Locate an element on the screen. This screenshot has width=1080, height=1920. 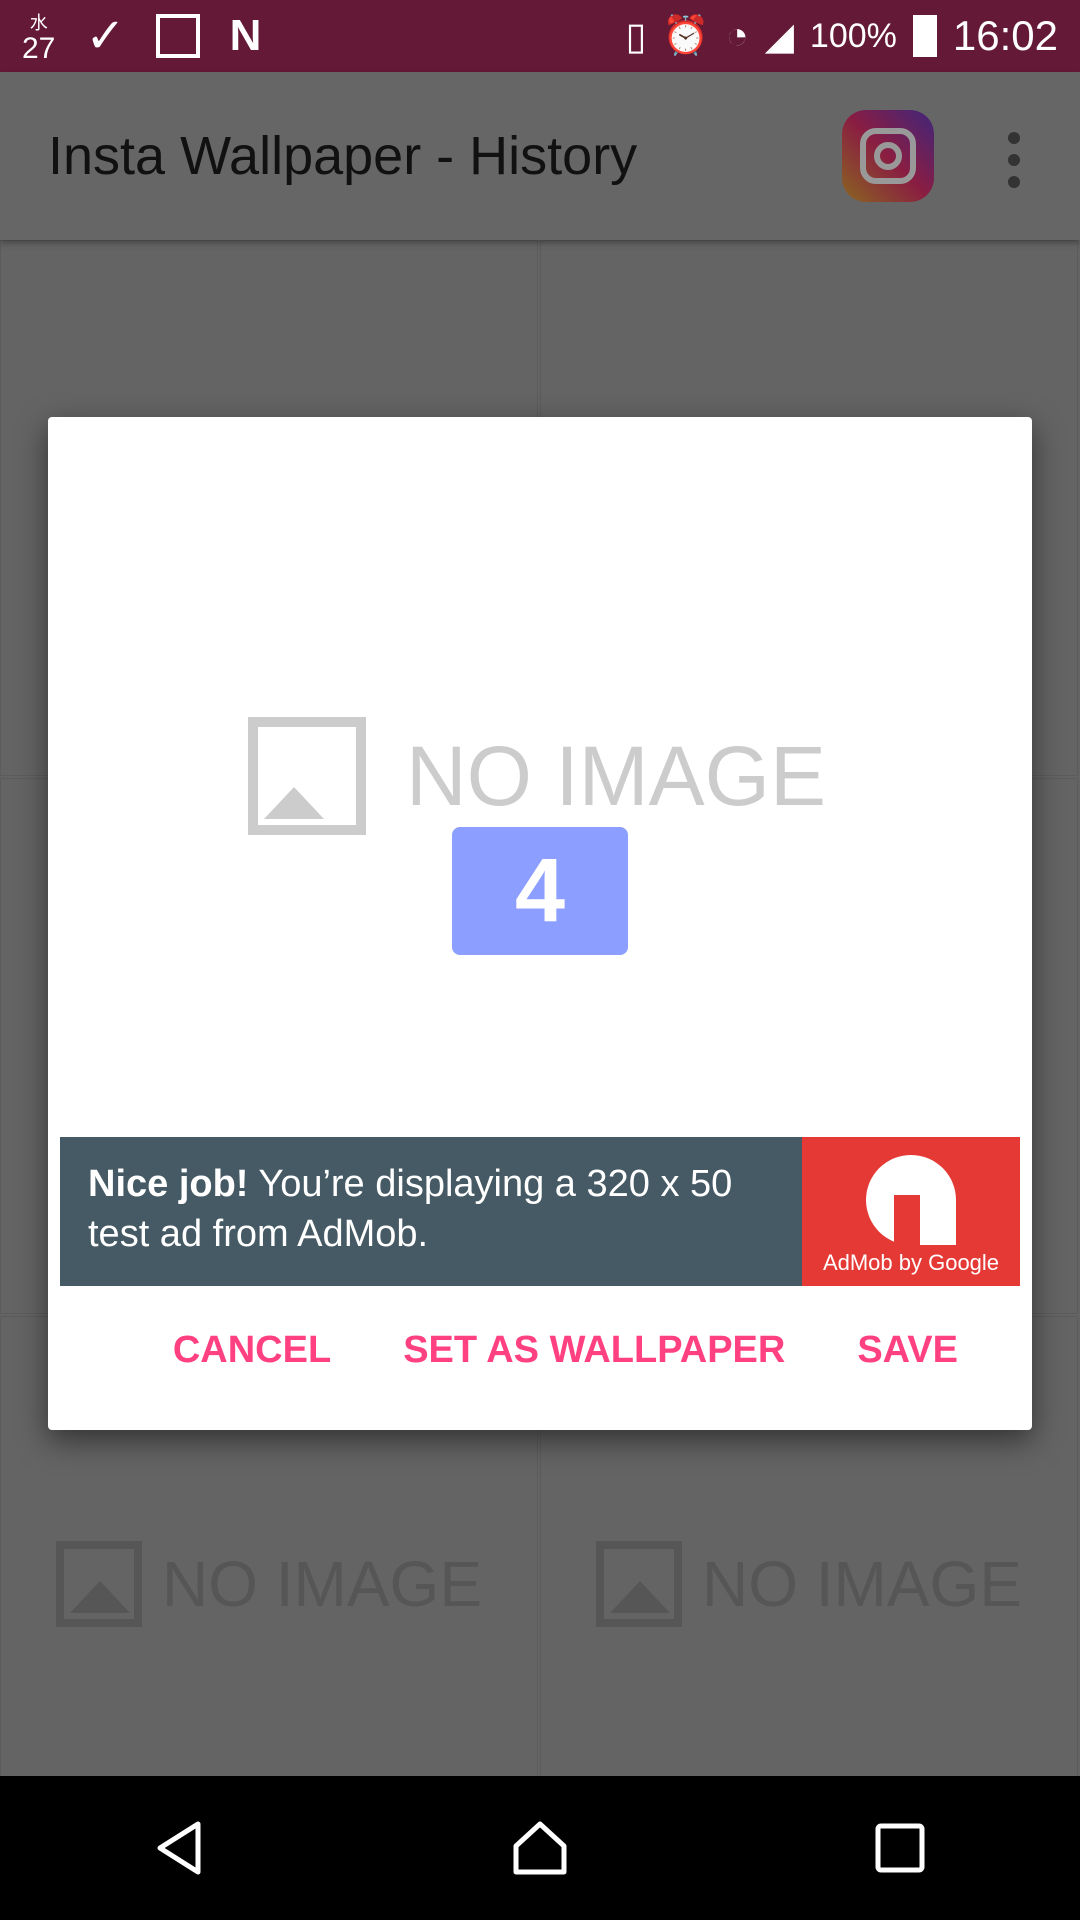
navigation-bar is located at coordinates (540, 1848).